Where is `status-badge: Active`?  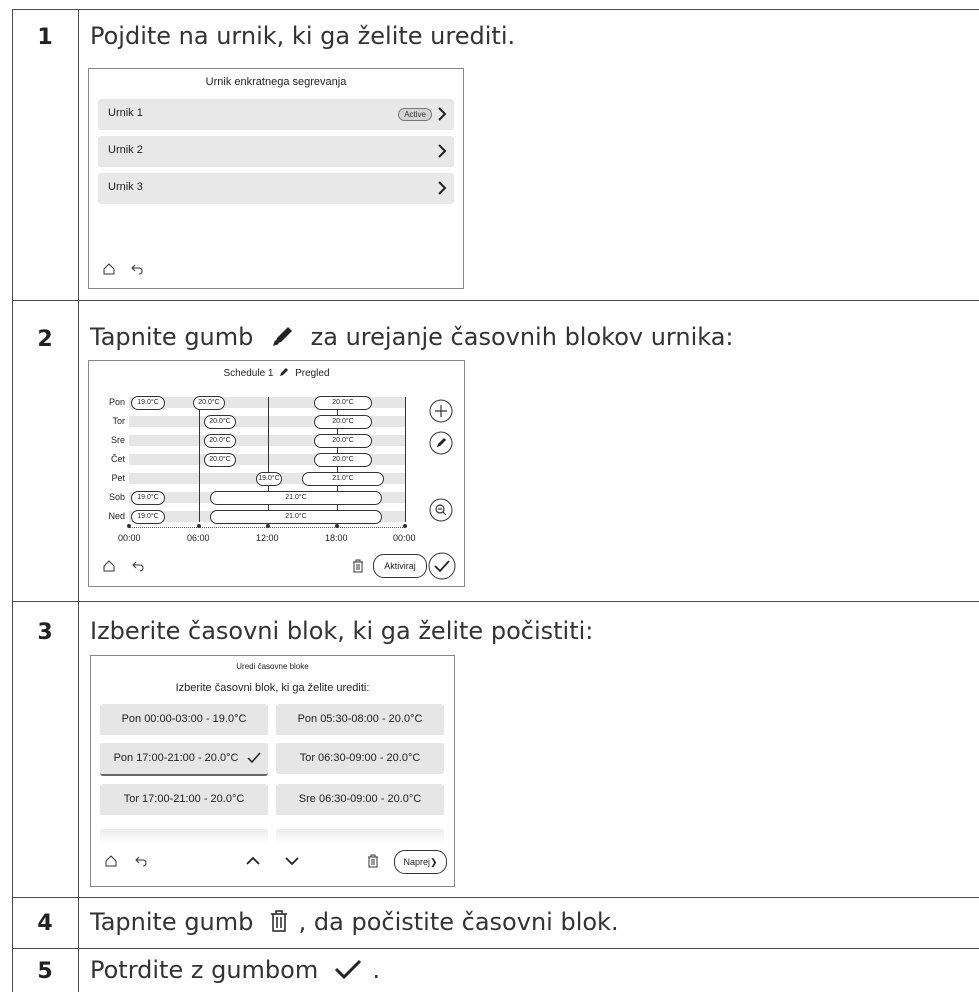
status-badge: Active is located at coordinates (415, 114).